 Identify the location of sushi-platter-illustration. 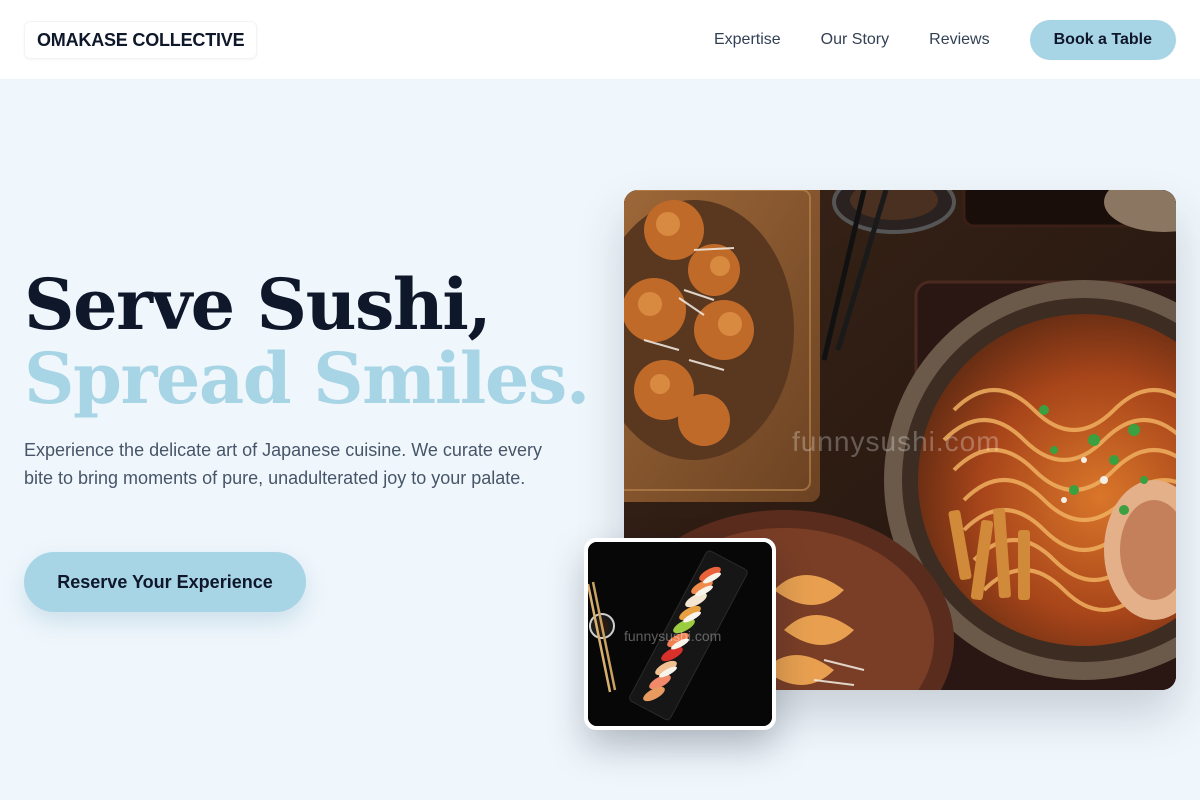
(680, 634).